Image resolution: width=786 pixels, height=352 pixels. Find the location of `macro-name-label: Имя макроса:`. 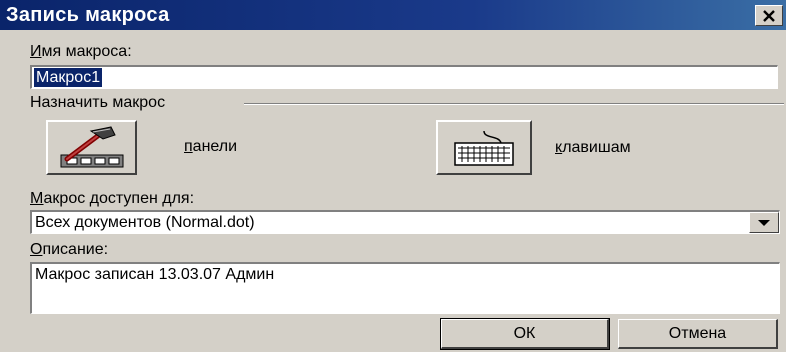

macro-name-label: Имя макроса: is located at coordinates (81, 51).